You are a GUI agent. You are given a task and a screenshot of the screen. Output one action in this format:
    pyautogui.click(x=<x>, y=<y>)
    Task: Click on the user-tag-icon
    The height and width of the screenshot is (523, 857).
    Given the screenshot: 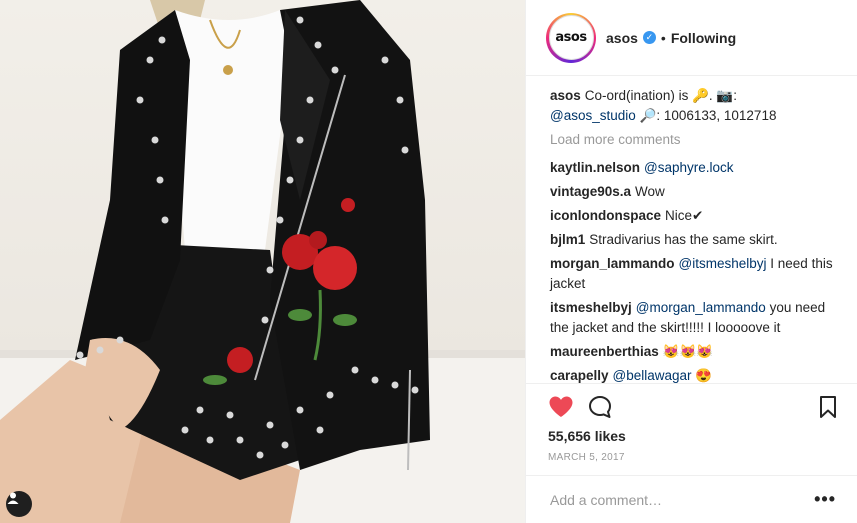 What is the action you would take?
    pyautogui.click(x=19, y=504)
    